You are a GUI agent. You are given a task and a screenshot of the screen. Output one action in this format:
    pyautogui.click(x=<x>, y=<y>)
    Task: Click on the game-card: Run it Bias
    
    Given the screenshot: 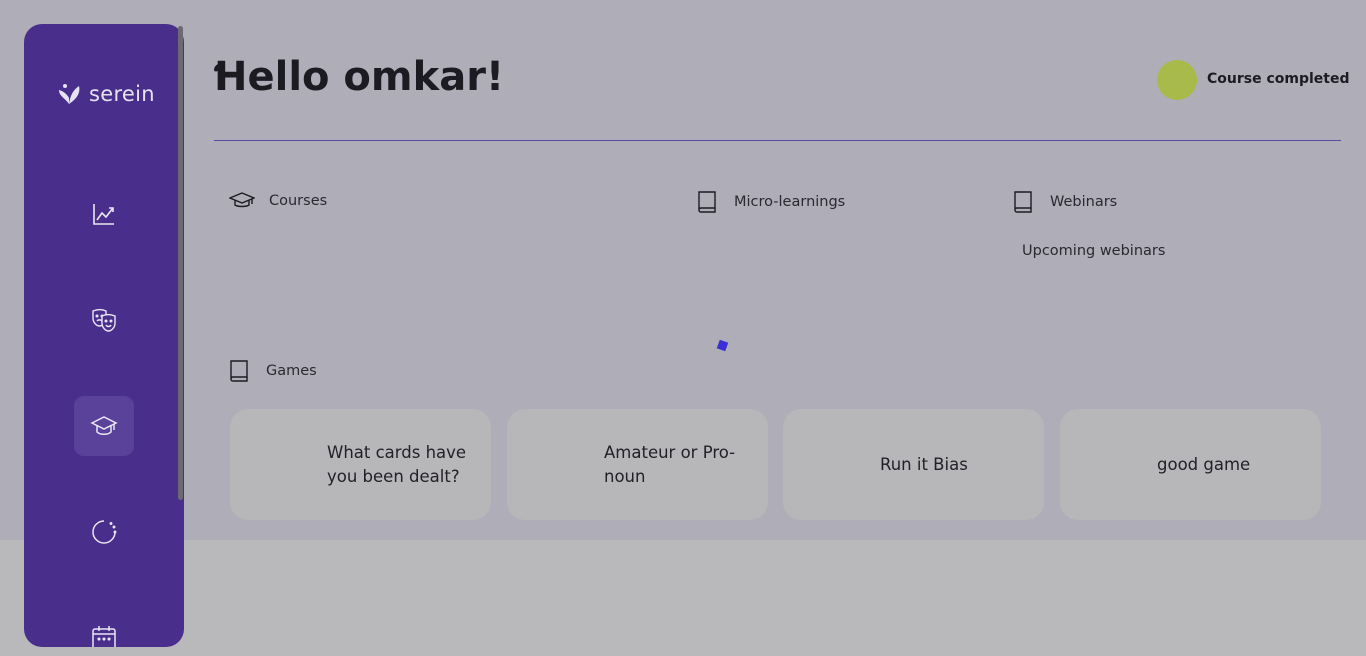 What is the action you would take?
    pyautogui.click(x=913, y=464)
    